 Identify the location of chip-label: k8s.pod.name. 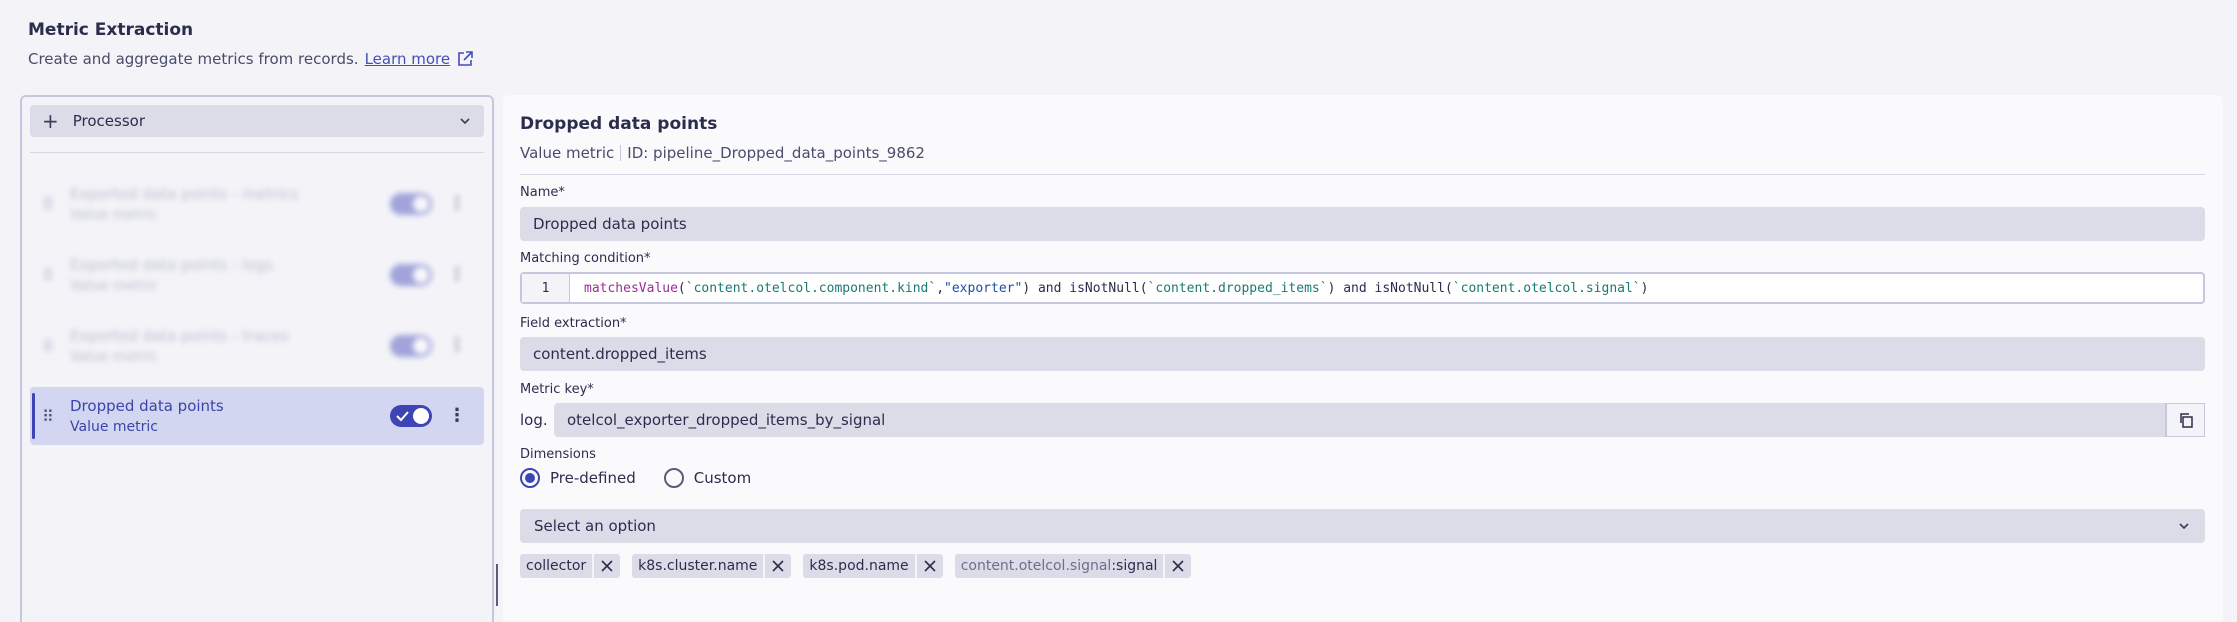
(859, 566).